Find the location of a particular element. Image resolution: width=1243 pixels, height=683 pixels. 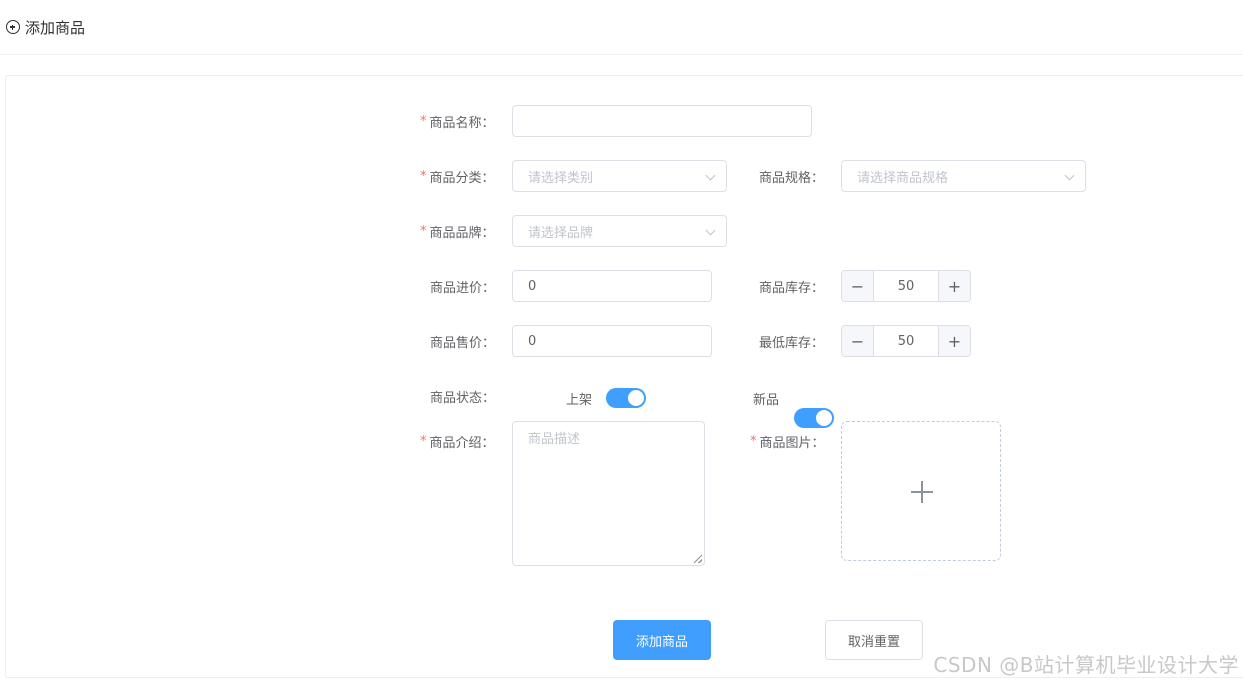

sale-price-label: 商品售价： is located at coordinates (463, 341).